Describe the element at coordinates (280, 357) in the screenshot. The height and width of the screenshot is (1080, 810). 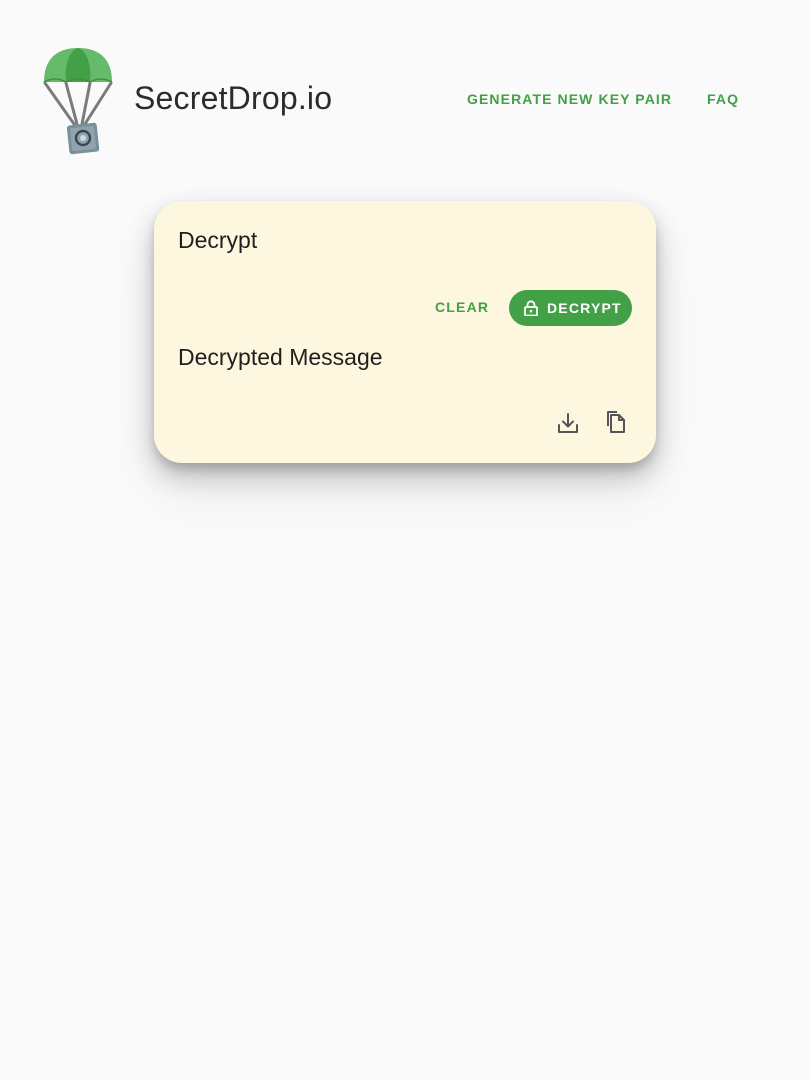
I see `decrypted-message-title: Decrypted Message` at that location.